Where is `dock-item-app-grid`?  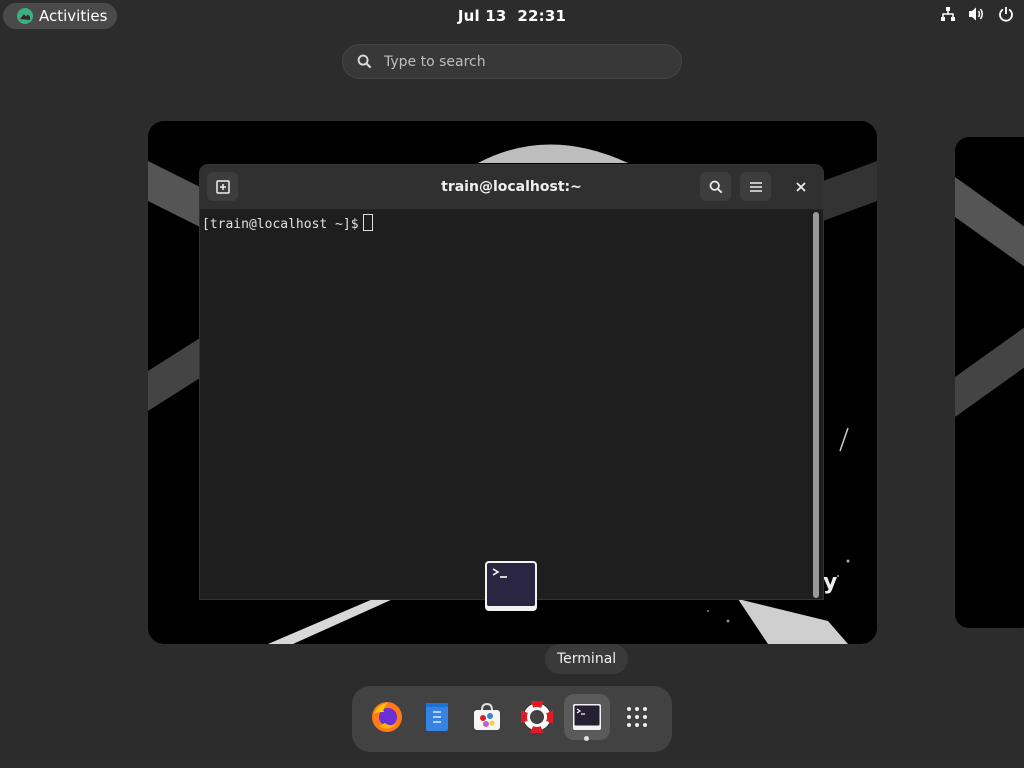 dock-item-app-grid is located at coordinates (637, 717).